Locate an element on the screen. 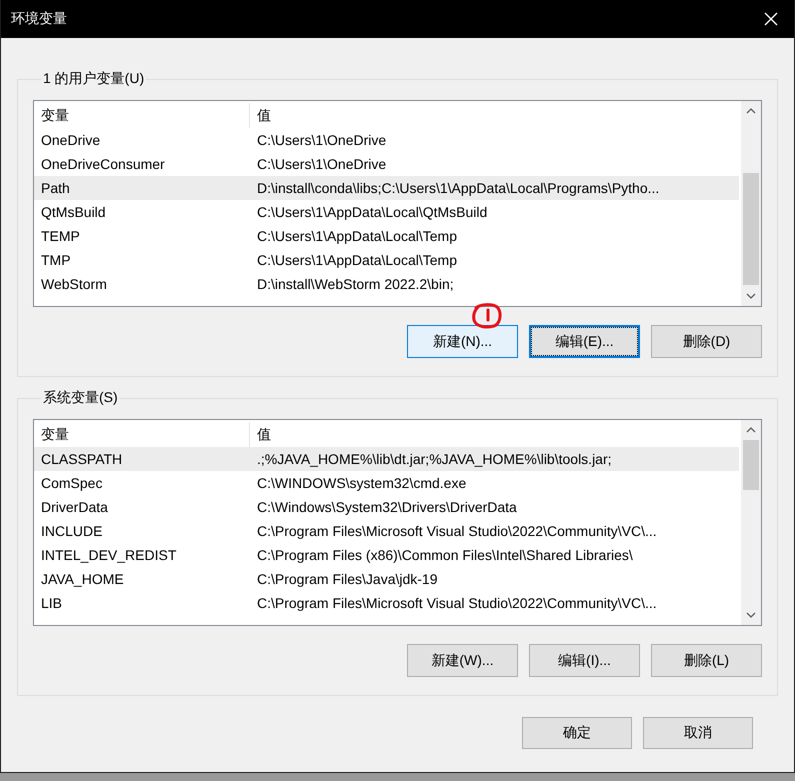 The width and height of the screenshot is (795, 781). variable-name: TEMP is located at coordinates (60, 236).